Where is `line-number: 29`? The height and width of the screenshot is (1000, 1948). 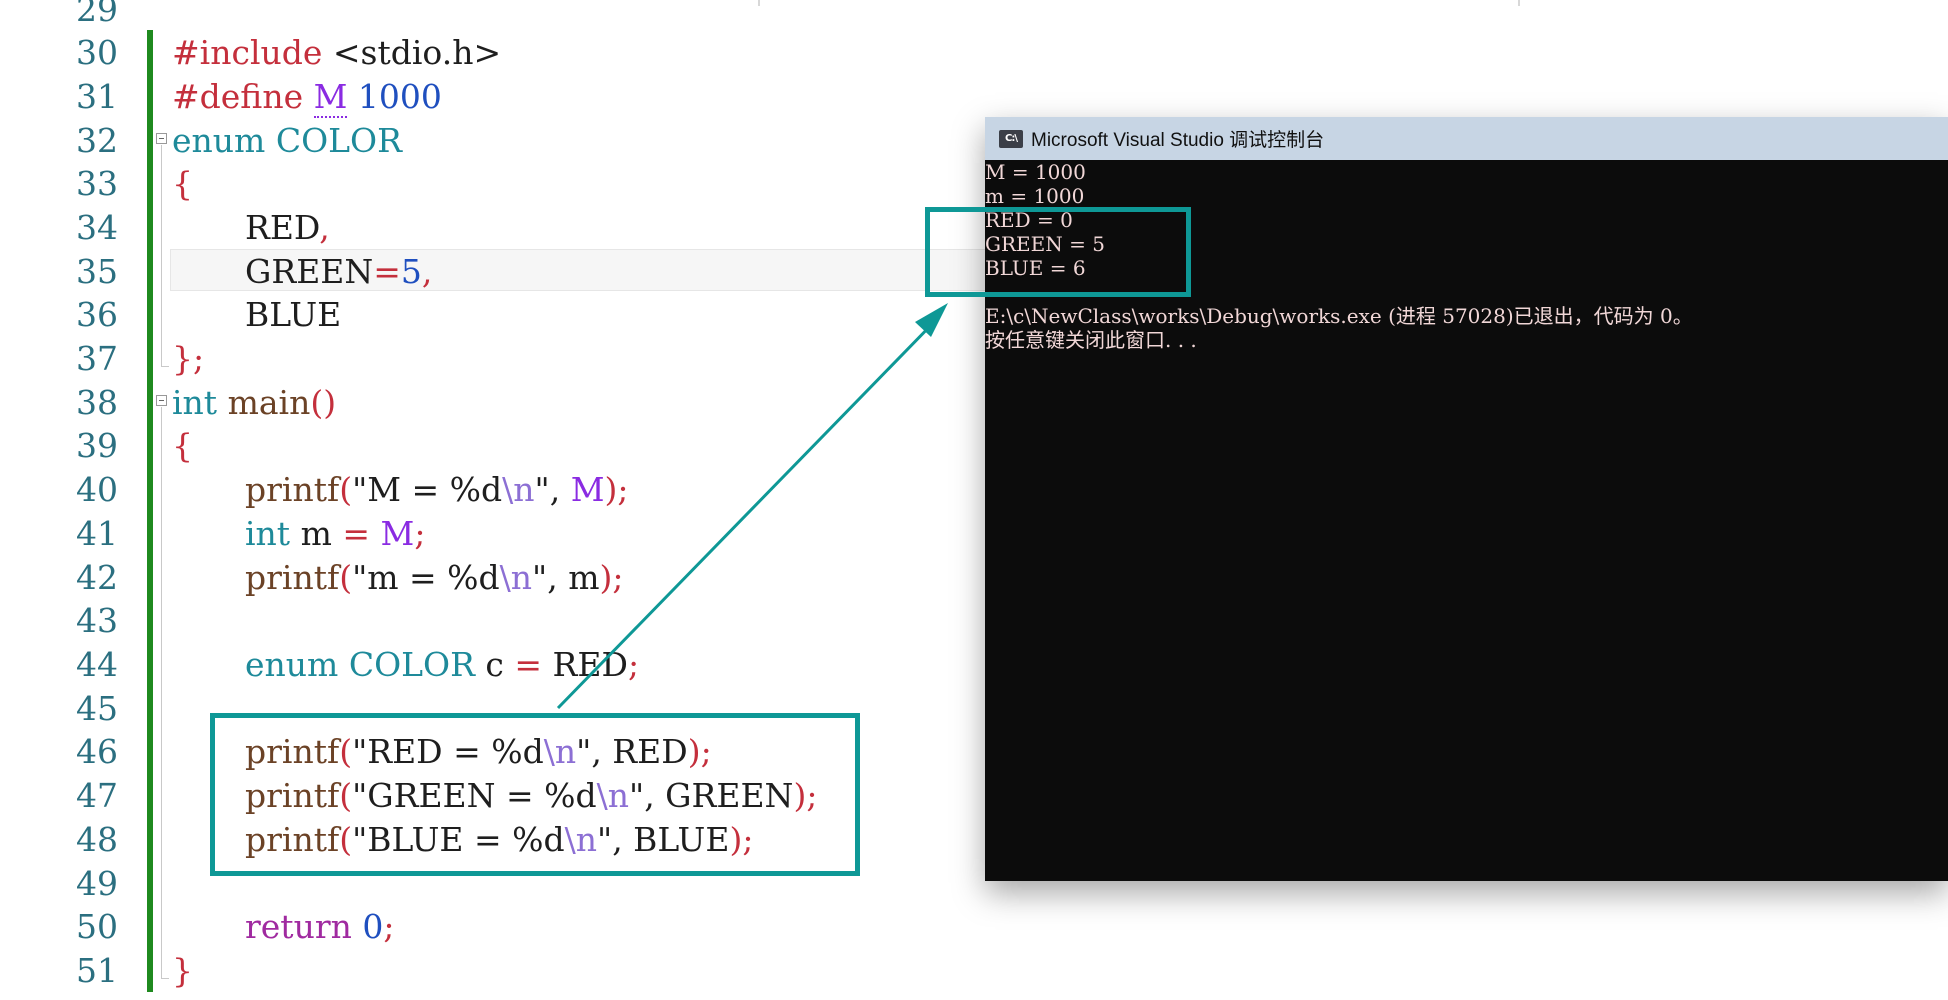 line-number: 29 is located at coordinates (97, 14).